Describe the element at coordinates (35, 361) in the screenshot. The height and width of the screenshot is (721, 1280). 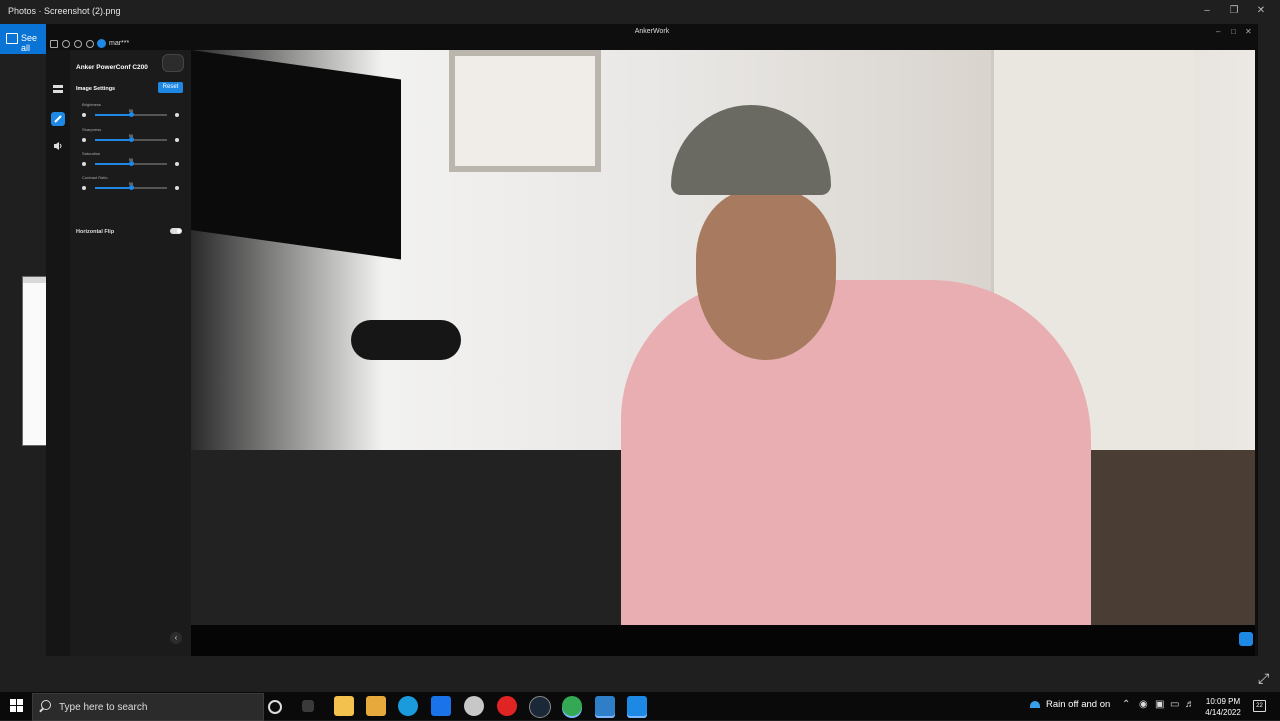
I see `screenshot-thumbnail` at that location.